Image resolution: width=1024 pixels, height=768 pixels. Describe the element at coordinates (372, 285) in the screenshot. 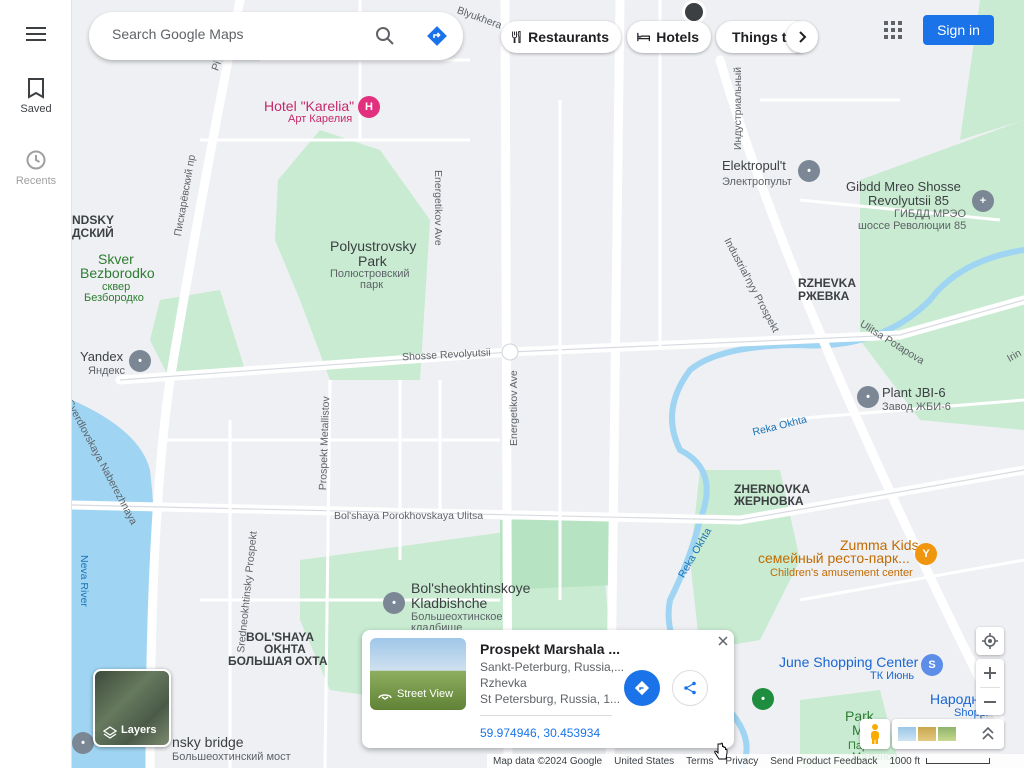

I see `polyustrovsky-ru-label-2: парк` at that location.